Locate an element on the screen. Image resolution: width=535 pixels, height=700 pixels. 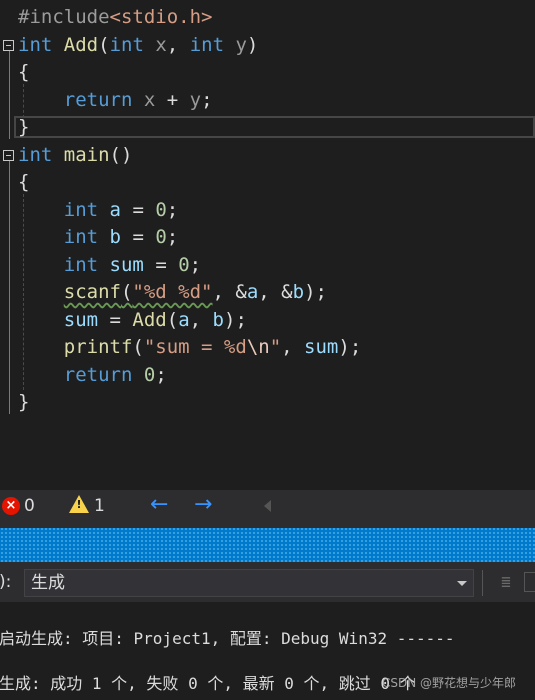
editor-status-bar: × 0 ! 1 ← → is located at coordinates (267, 506).